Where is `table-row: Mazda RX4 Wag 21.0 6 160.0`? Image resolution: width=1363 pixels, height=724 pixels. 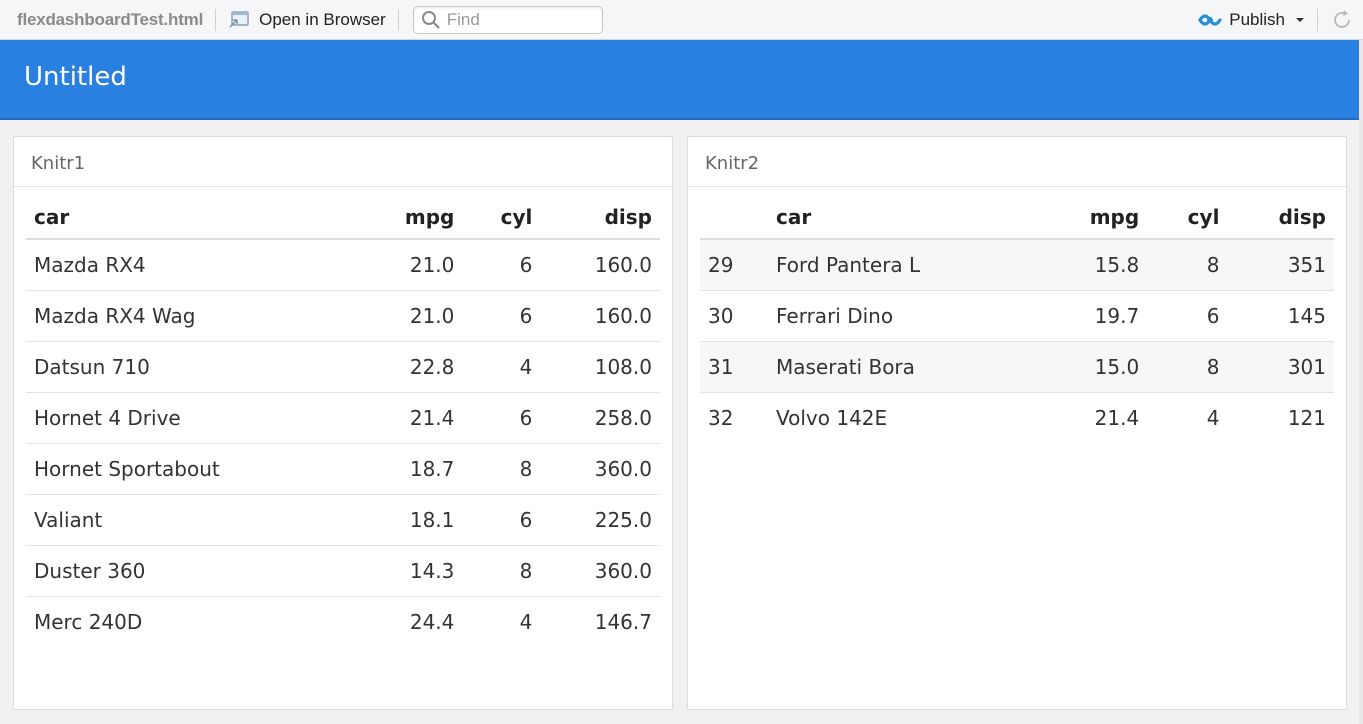 table-row: Mazda RX4 Wag 21.0 6 160.0 is located at coordinates (343, 315).